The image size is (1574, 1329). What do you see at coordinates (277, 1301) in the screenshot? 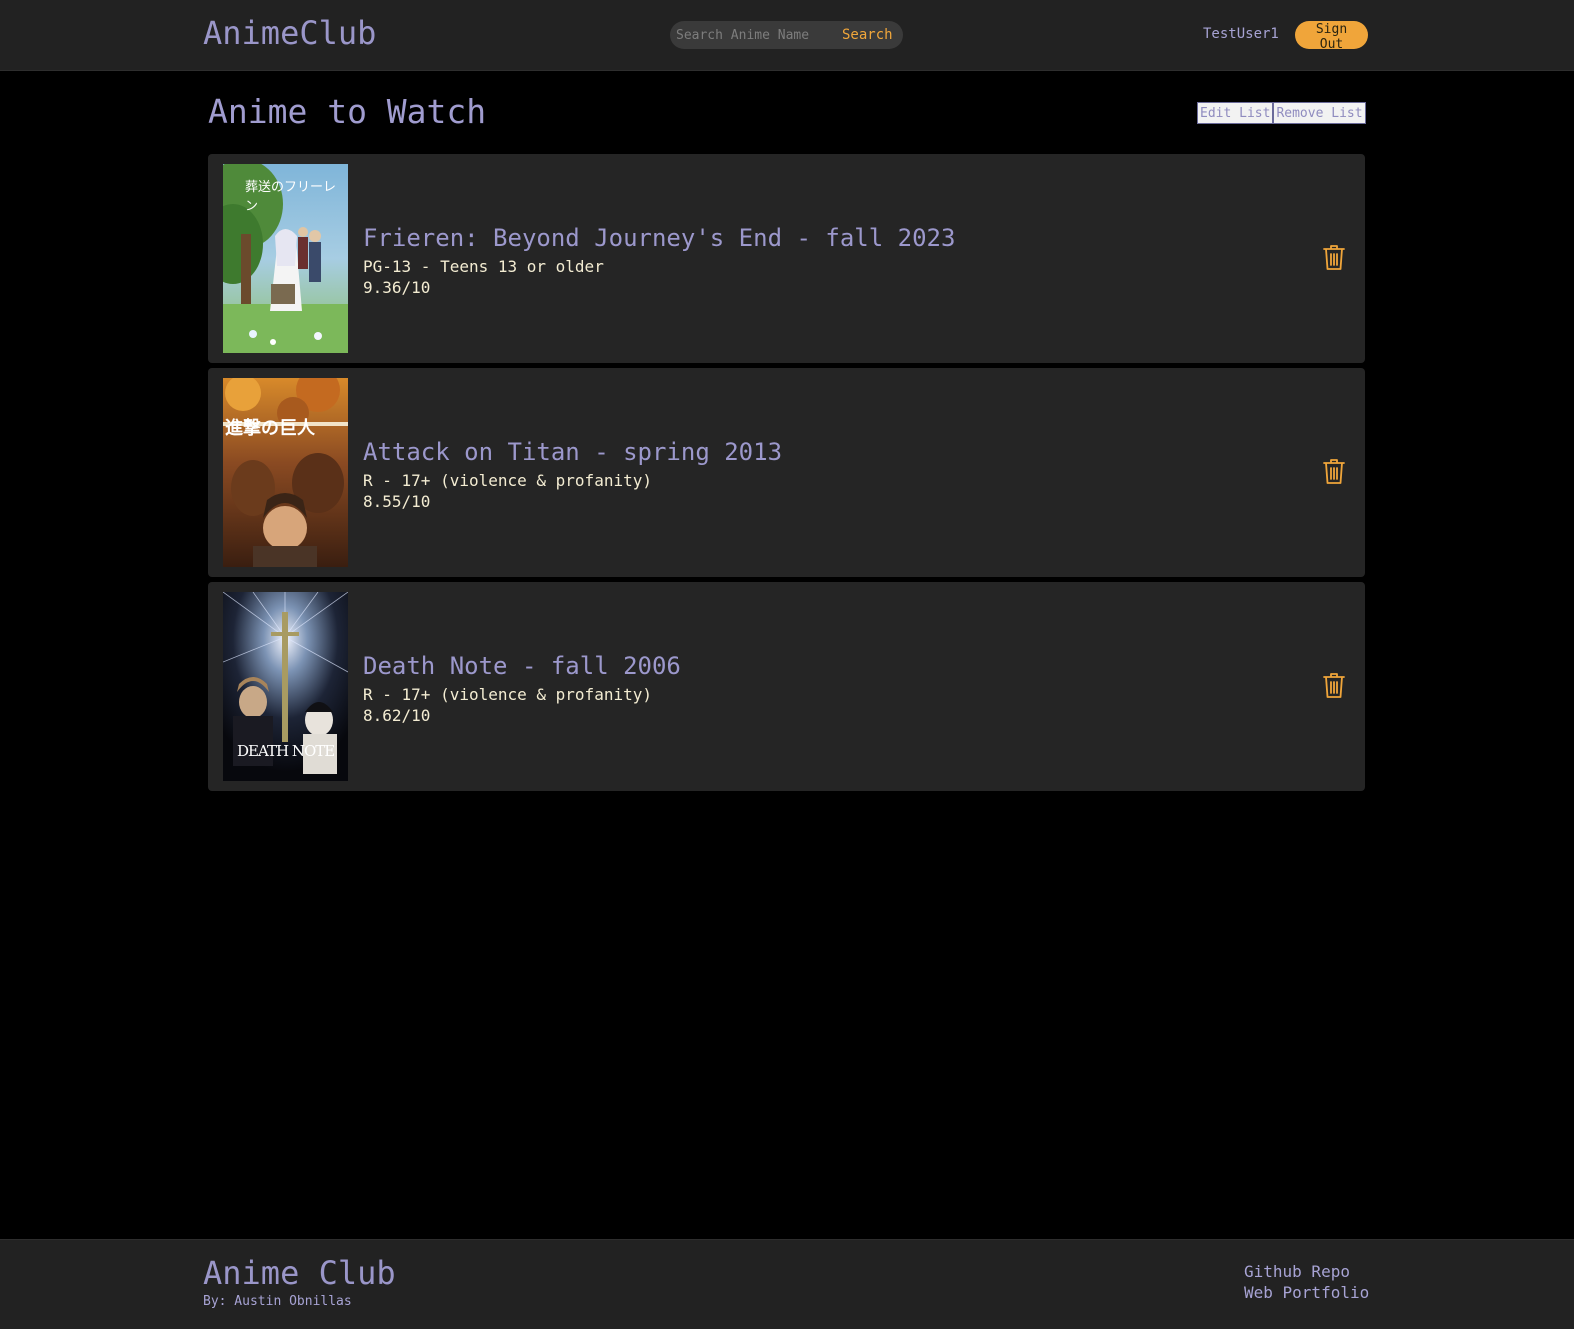
I see `footer-byline: By: Austin Obnillas` at bounding box center [277, 1301].